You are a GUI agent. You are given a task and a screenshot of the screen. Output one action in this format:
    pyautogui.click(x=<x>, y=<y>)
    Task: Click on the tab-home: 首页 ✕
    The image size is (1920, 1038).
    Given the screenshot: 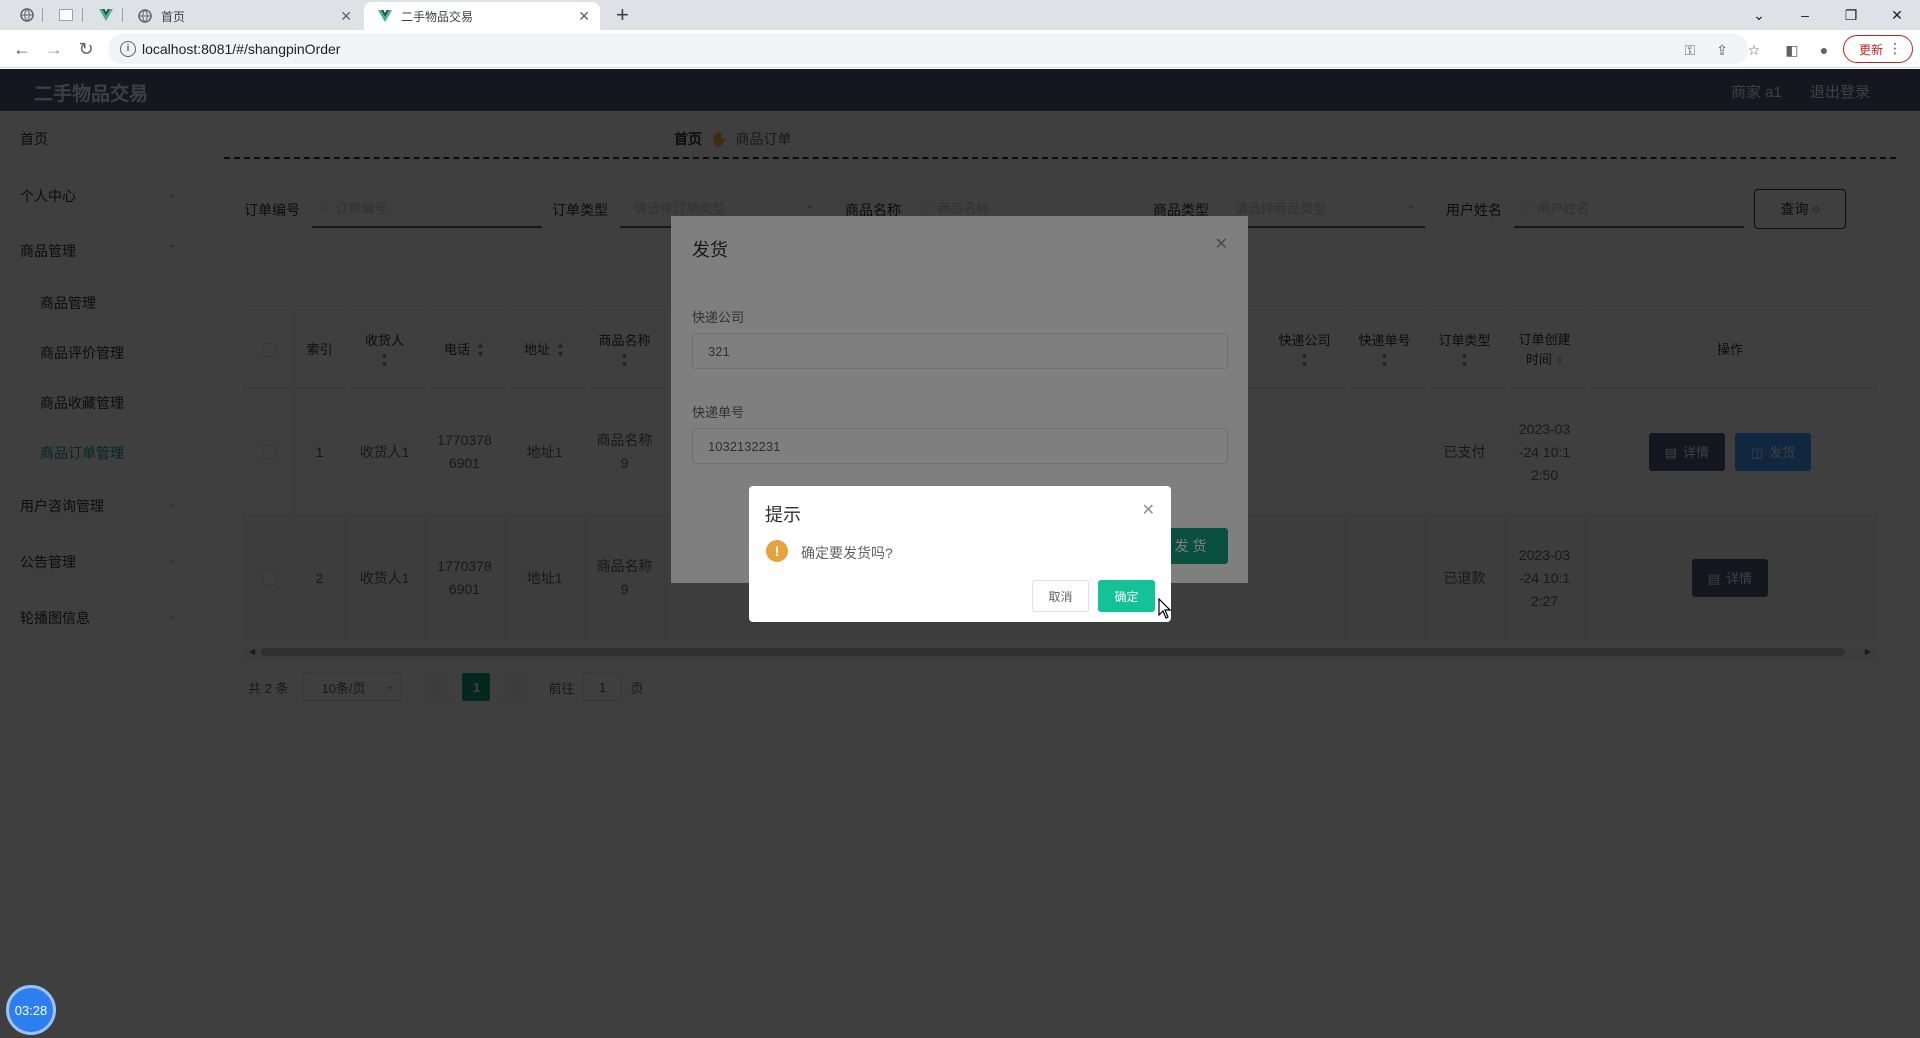 What is the action you would take?
    pyautogui.click(x=246, y=16)
    